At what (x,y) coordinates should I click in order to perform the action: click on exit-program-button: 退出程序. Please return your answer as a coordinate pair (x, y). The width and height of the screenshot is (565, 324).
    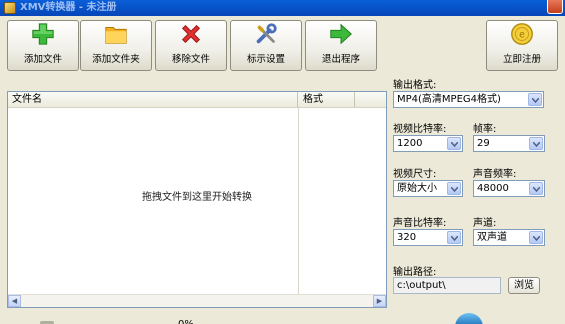
    Looking at the image, I should click on (341, 45).